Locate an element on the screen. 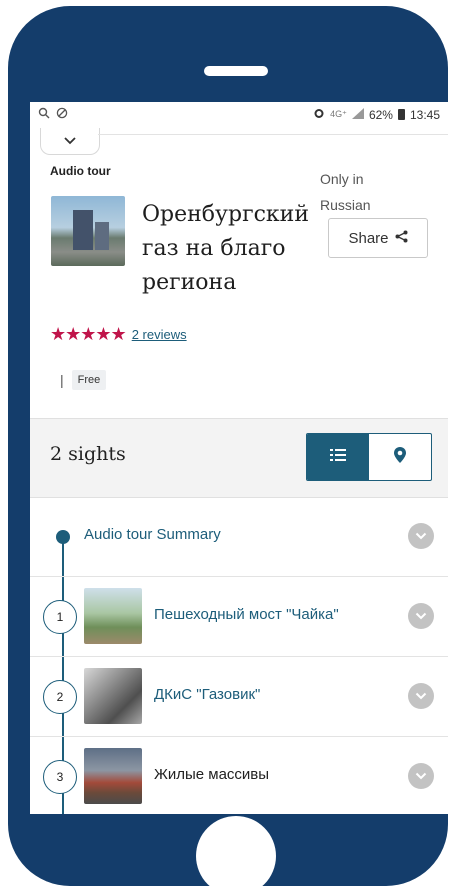 The image size is (454, 896). share-icon is located at coordinates (401, 238).